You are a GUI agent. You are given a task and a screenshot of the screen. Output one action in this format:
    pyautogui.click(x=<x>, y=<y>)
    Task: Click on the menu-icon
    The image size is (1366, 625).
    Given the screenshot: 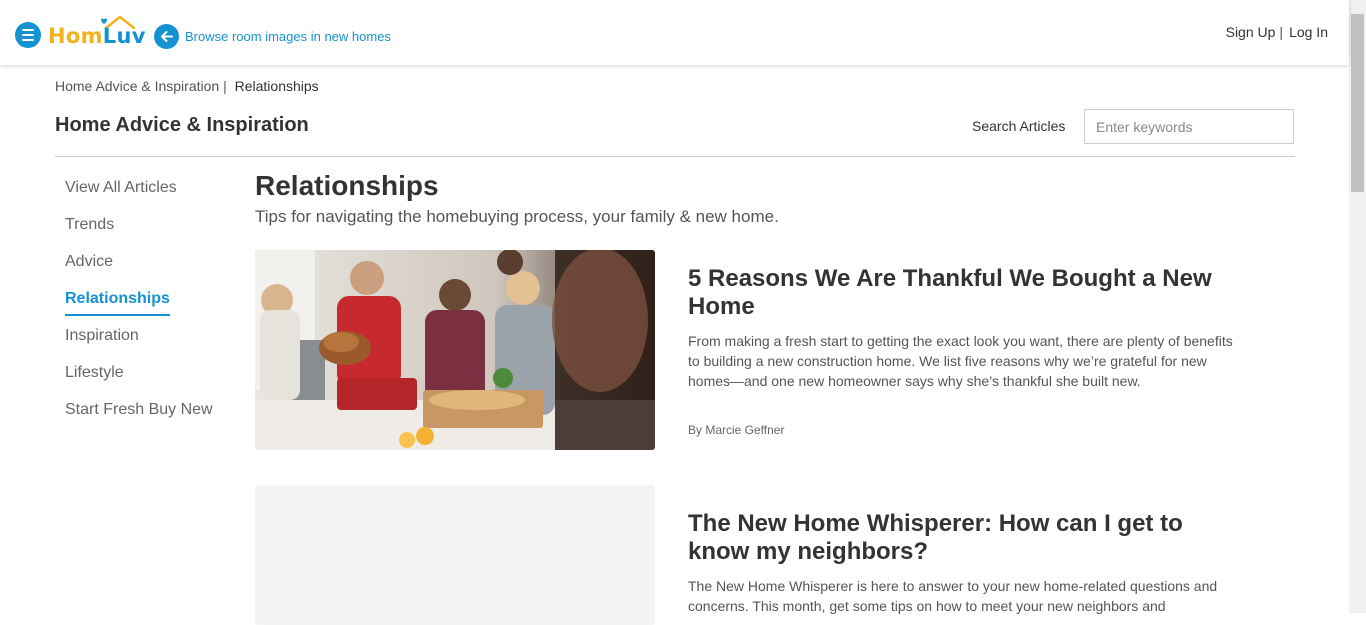 What is the action you would take?
    pyautogui.click(x=28, y=35)
    